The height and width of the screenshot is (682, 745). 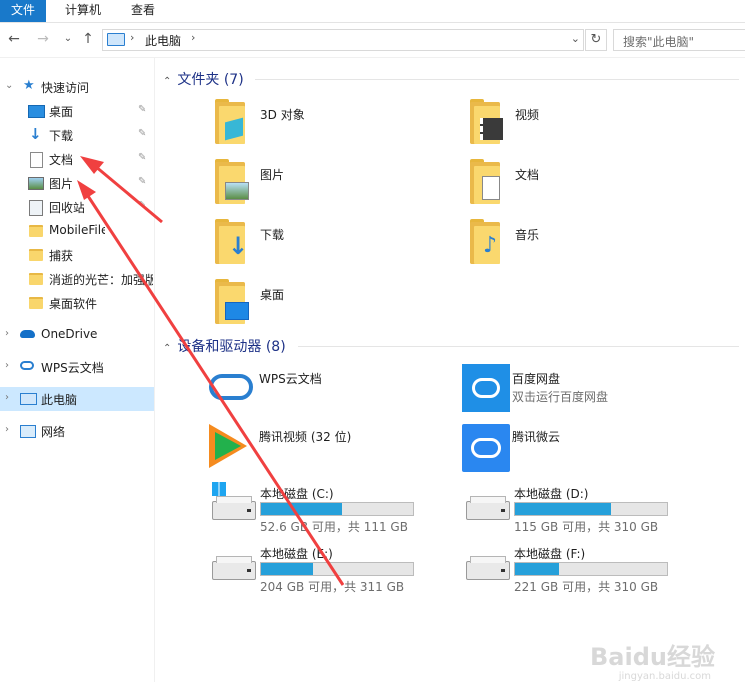 I want to click on drive-name: 本地磁盘 (D:), so click(x=551, y=494).